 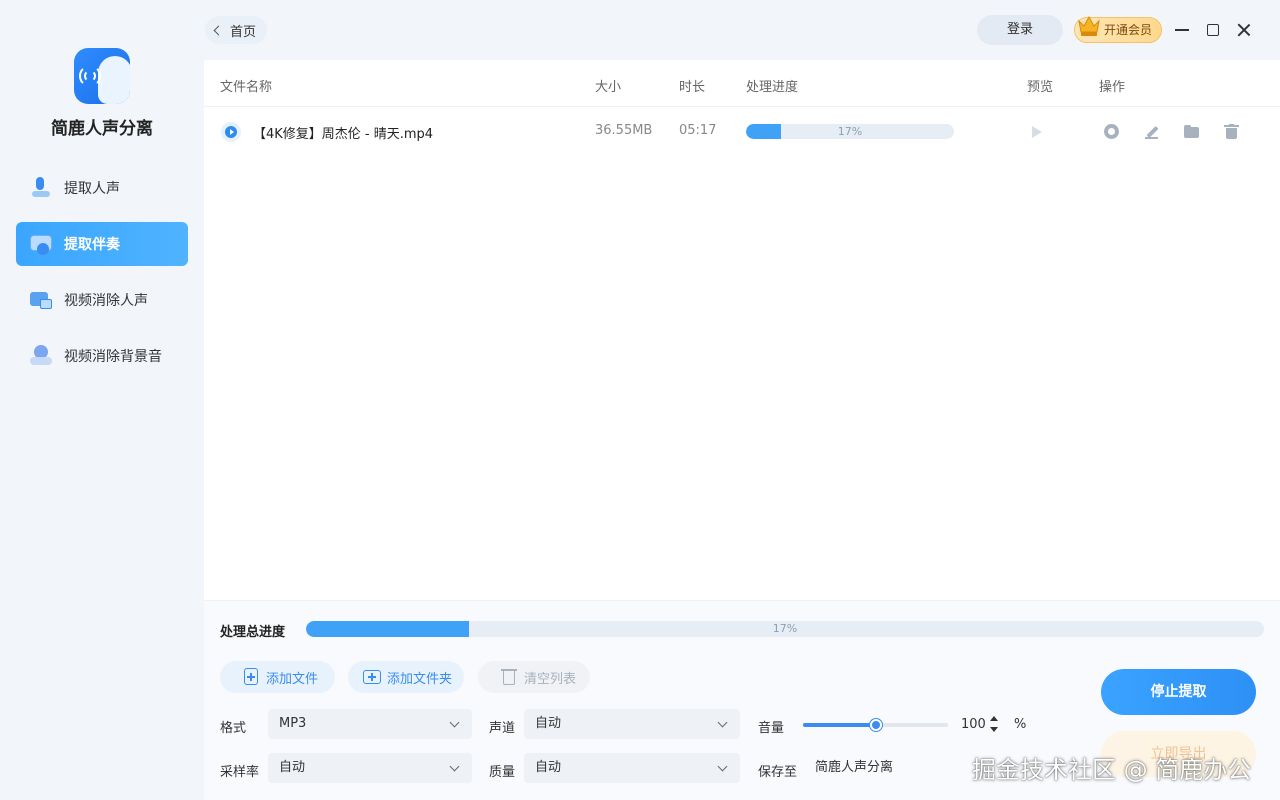 I want to click on sidebar-item-video-remove-bg: 视频消除背景音, so click(x=102, y=356).